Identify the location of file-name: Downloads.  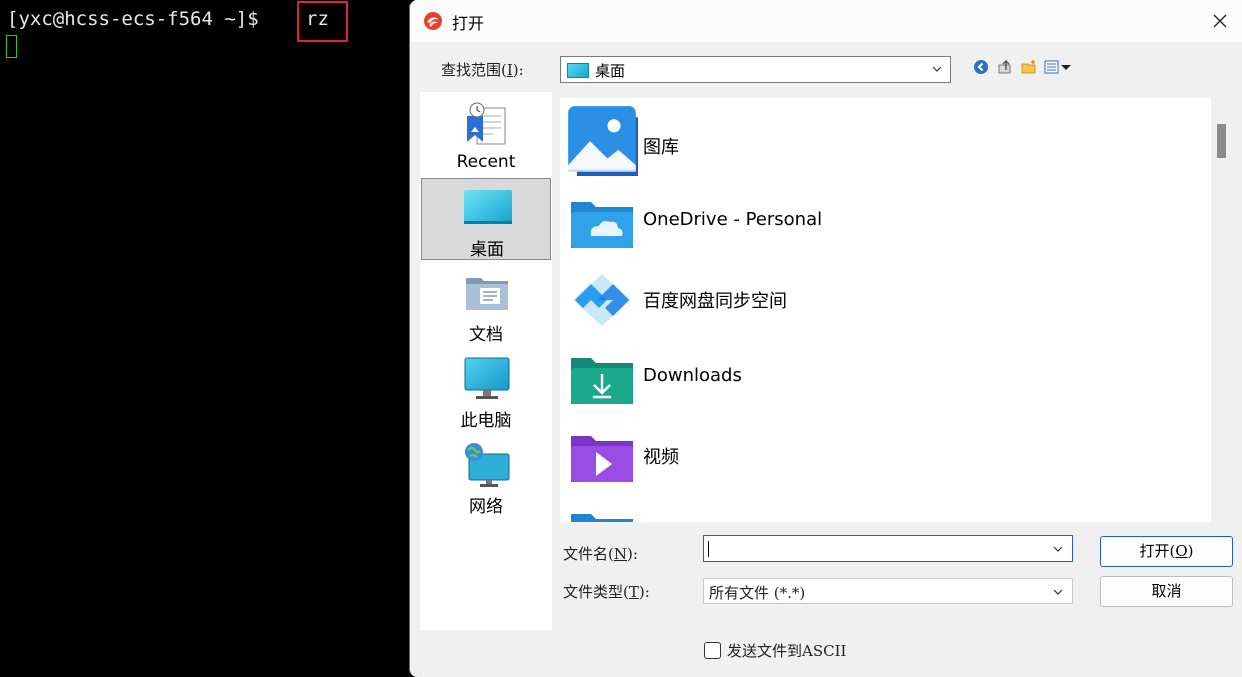
(692, 375).